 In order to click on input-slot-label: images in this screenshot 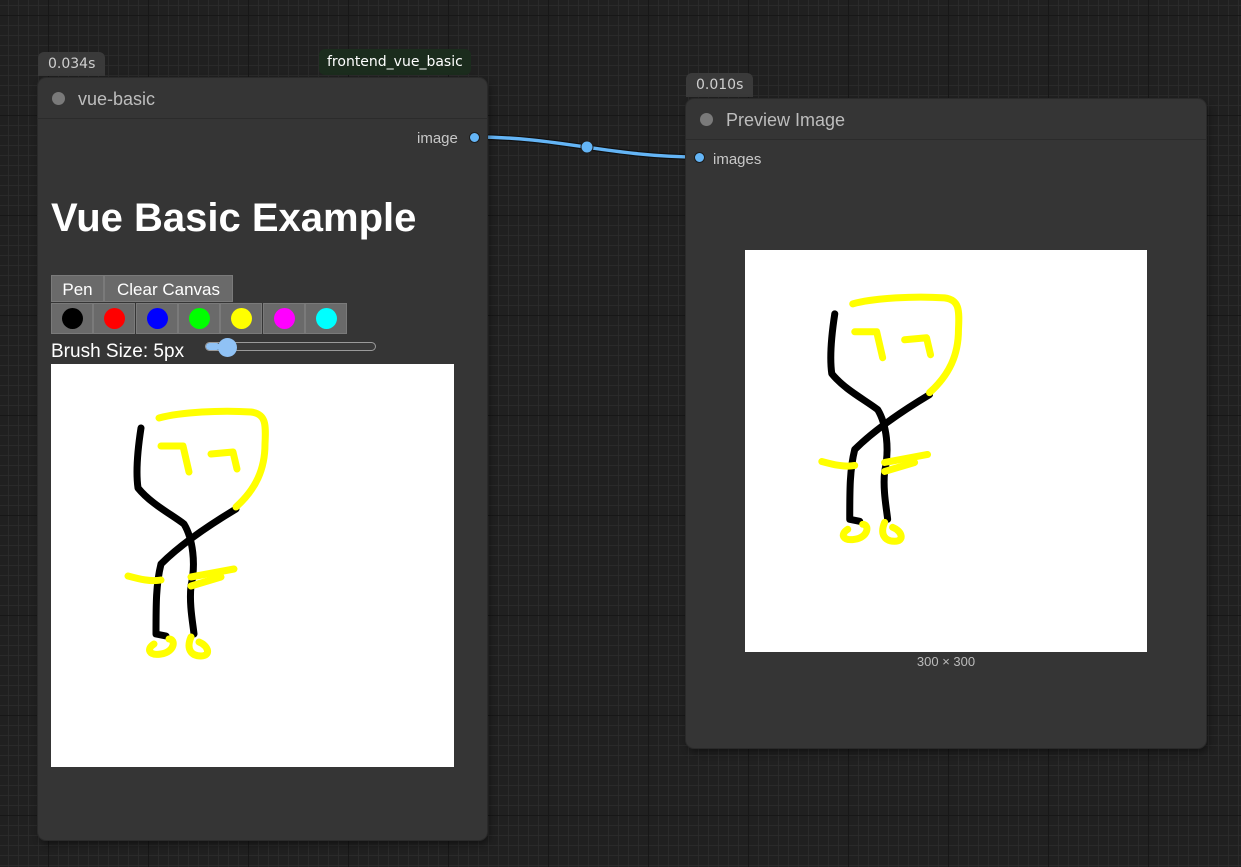, I will do `click(737, 159)`.